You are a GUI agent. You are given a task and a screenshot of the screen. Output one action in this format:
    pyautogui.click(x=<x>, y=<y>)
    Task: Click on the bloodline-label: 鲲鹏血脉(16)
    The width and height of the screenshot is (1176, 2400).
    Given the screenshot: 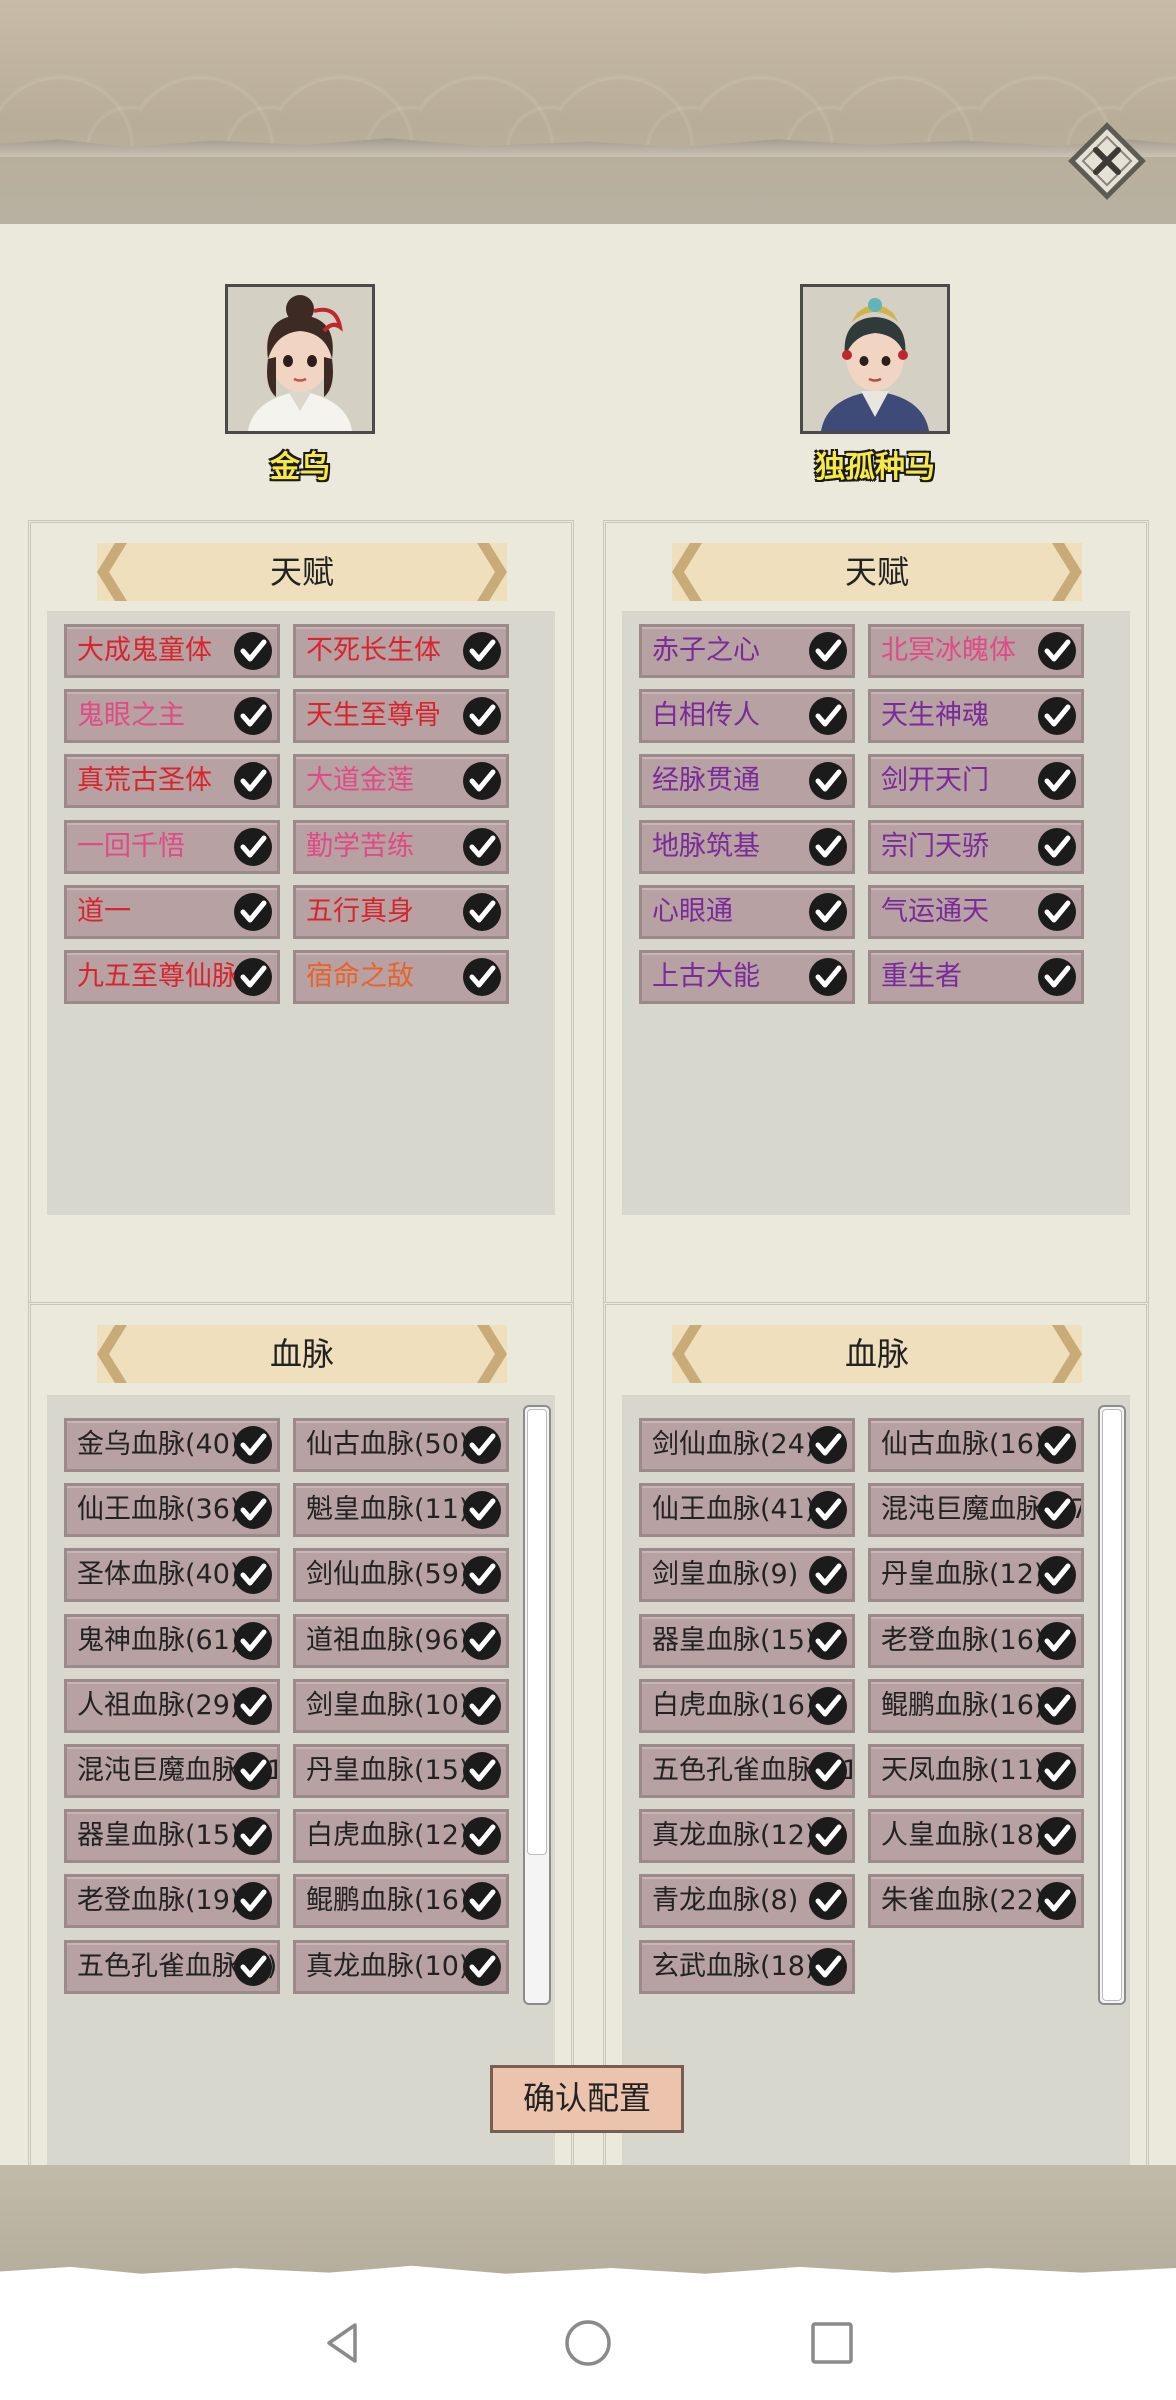 What is the action you would take?
    pyautogui.click(x=388, y=1901)
    